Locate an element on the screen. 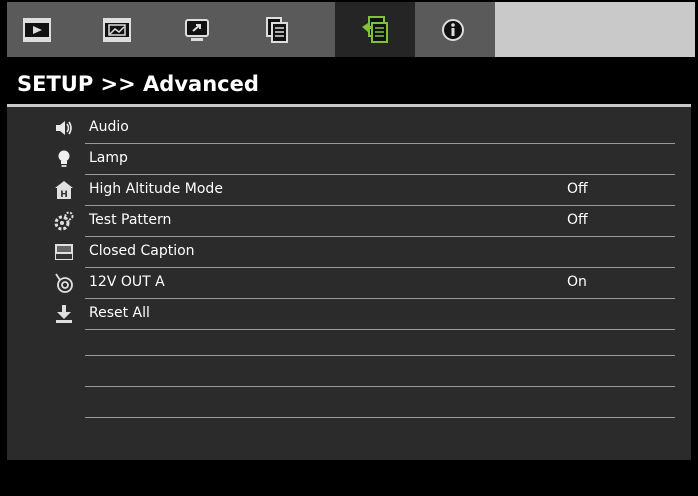  menu-item-lamp: Lamp is located at coordinates (366, 159).